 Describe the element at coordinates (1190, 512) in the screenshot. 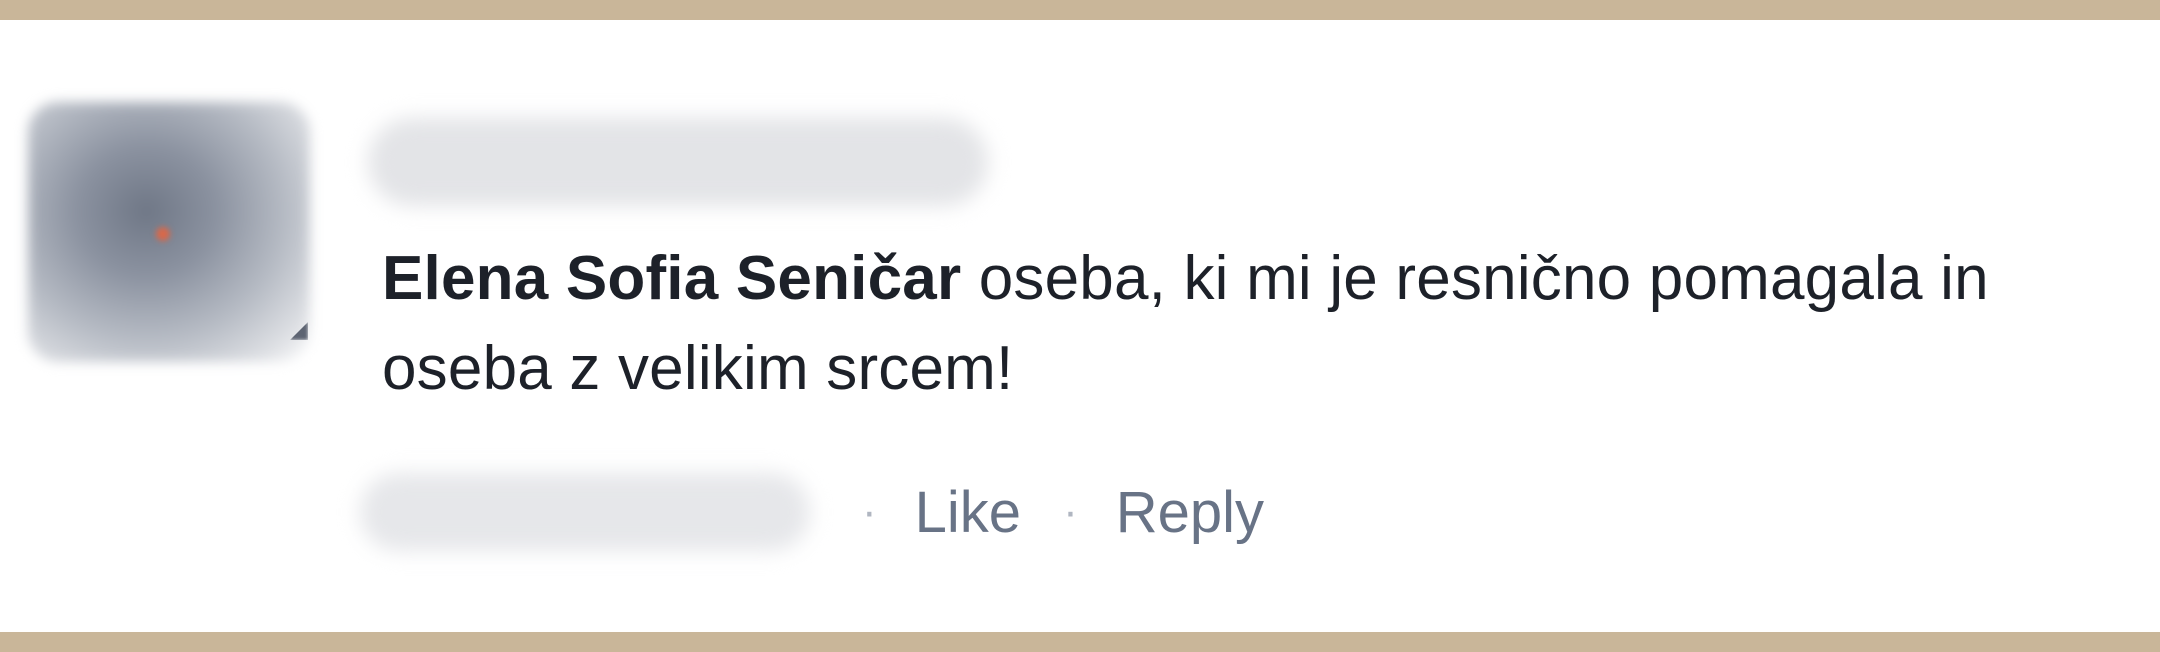

I see `reply-button: Reply` at that location.